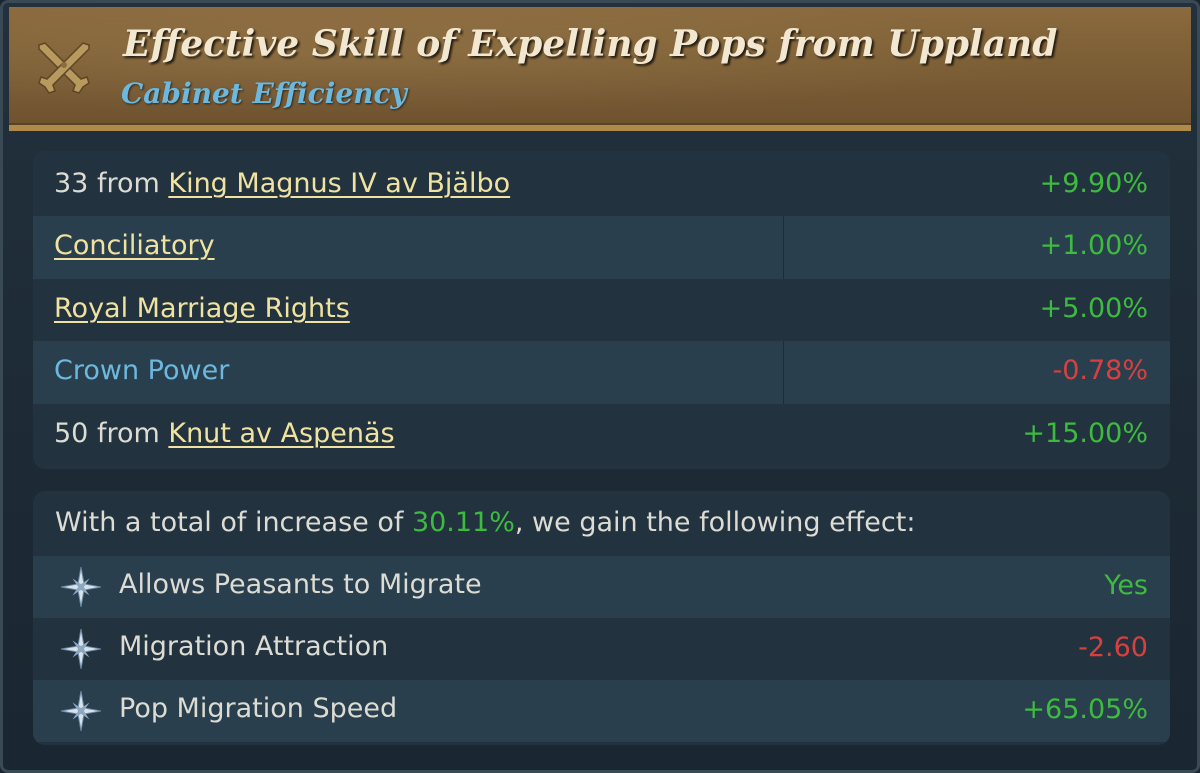 The height and width of the screenshot is (773, 1200). What do you see at coordinates (1100, 370) in the screenshot?
I see `modifier-value: -0.78%` at bounding box center [1100, 370].